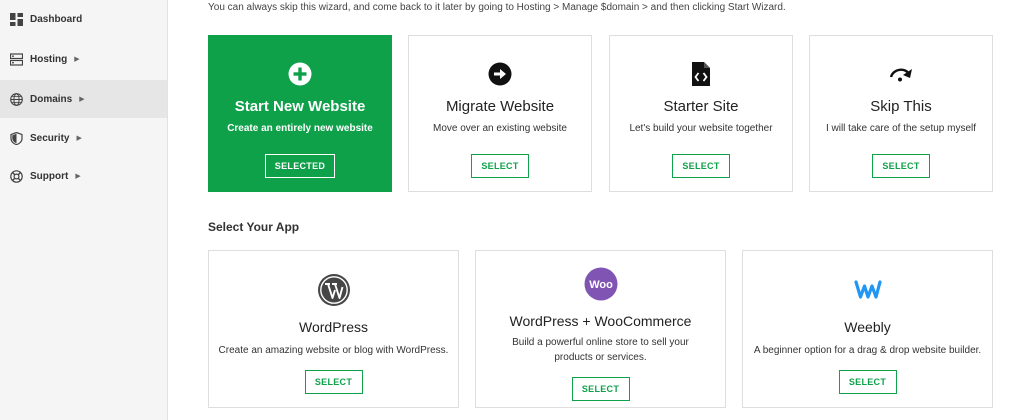 Image resolution: width=1024 pixels, height=420 pixels. Describe the element at coordinates (83, 138) in the screenshot. I see `sidebar-item-security: Security ▶` at that location.